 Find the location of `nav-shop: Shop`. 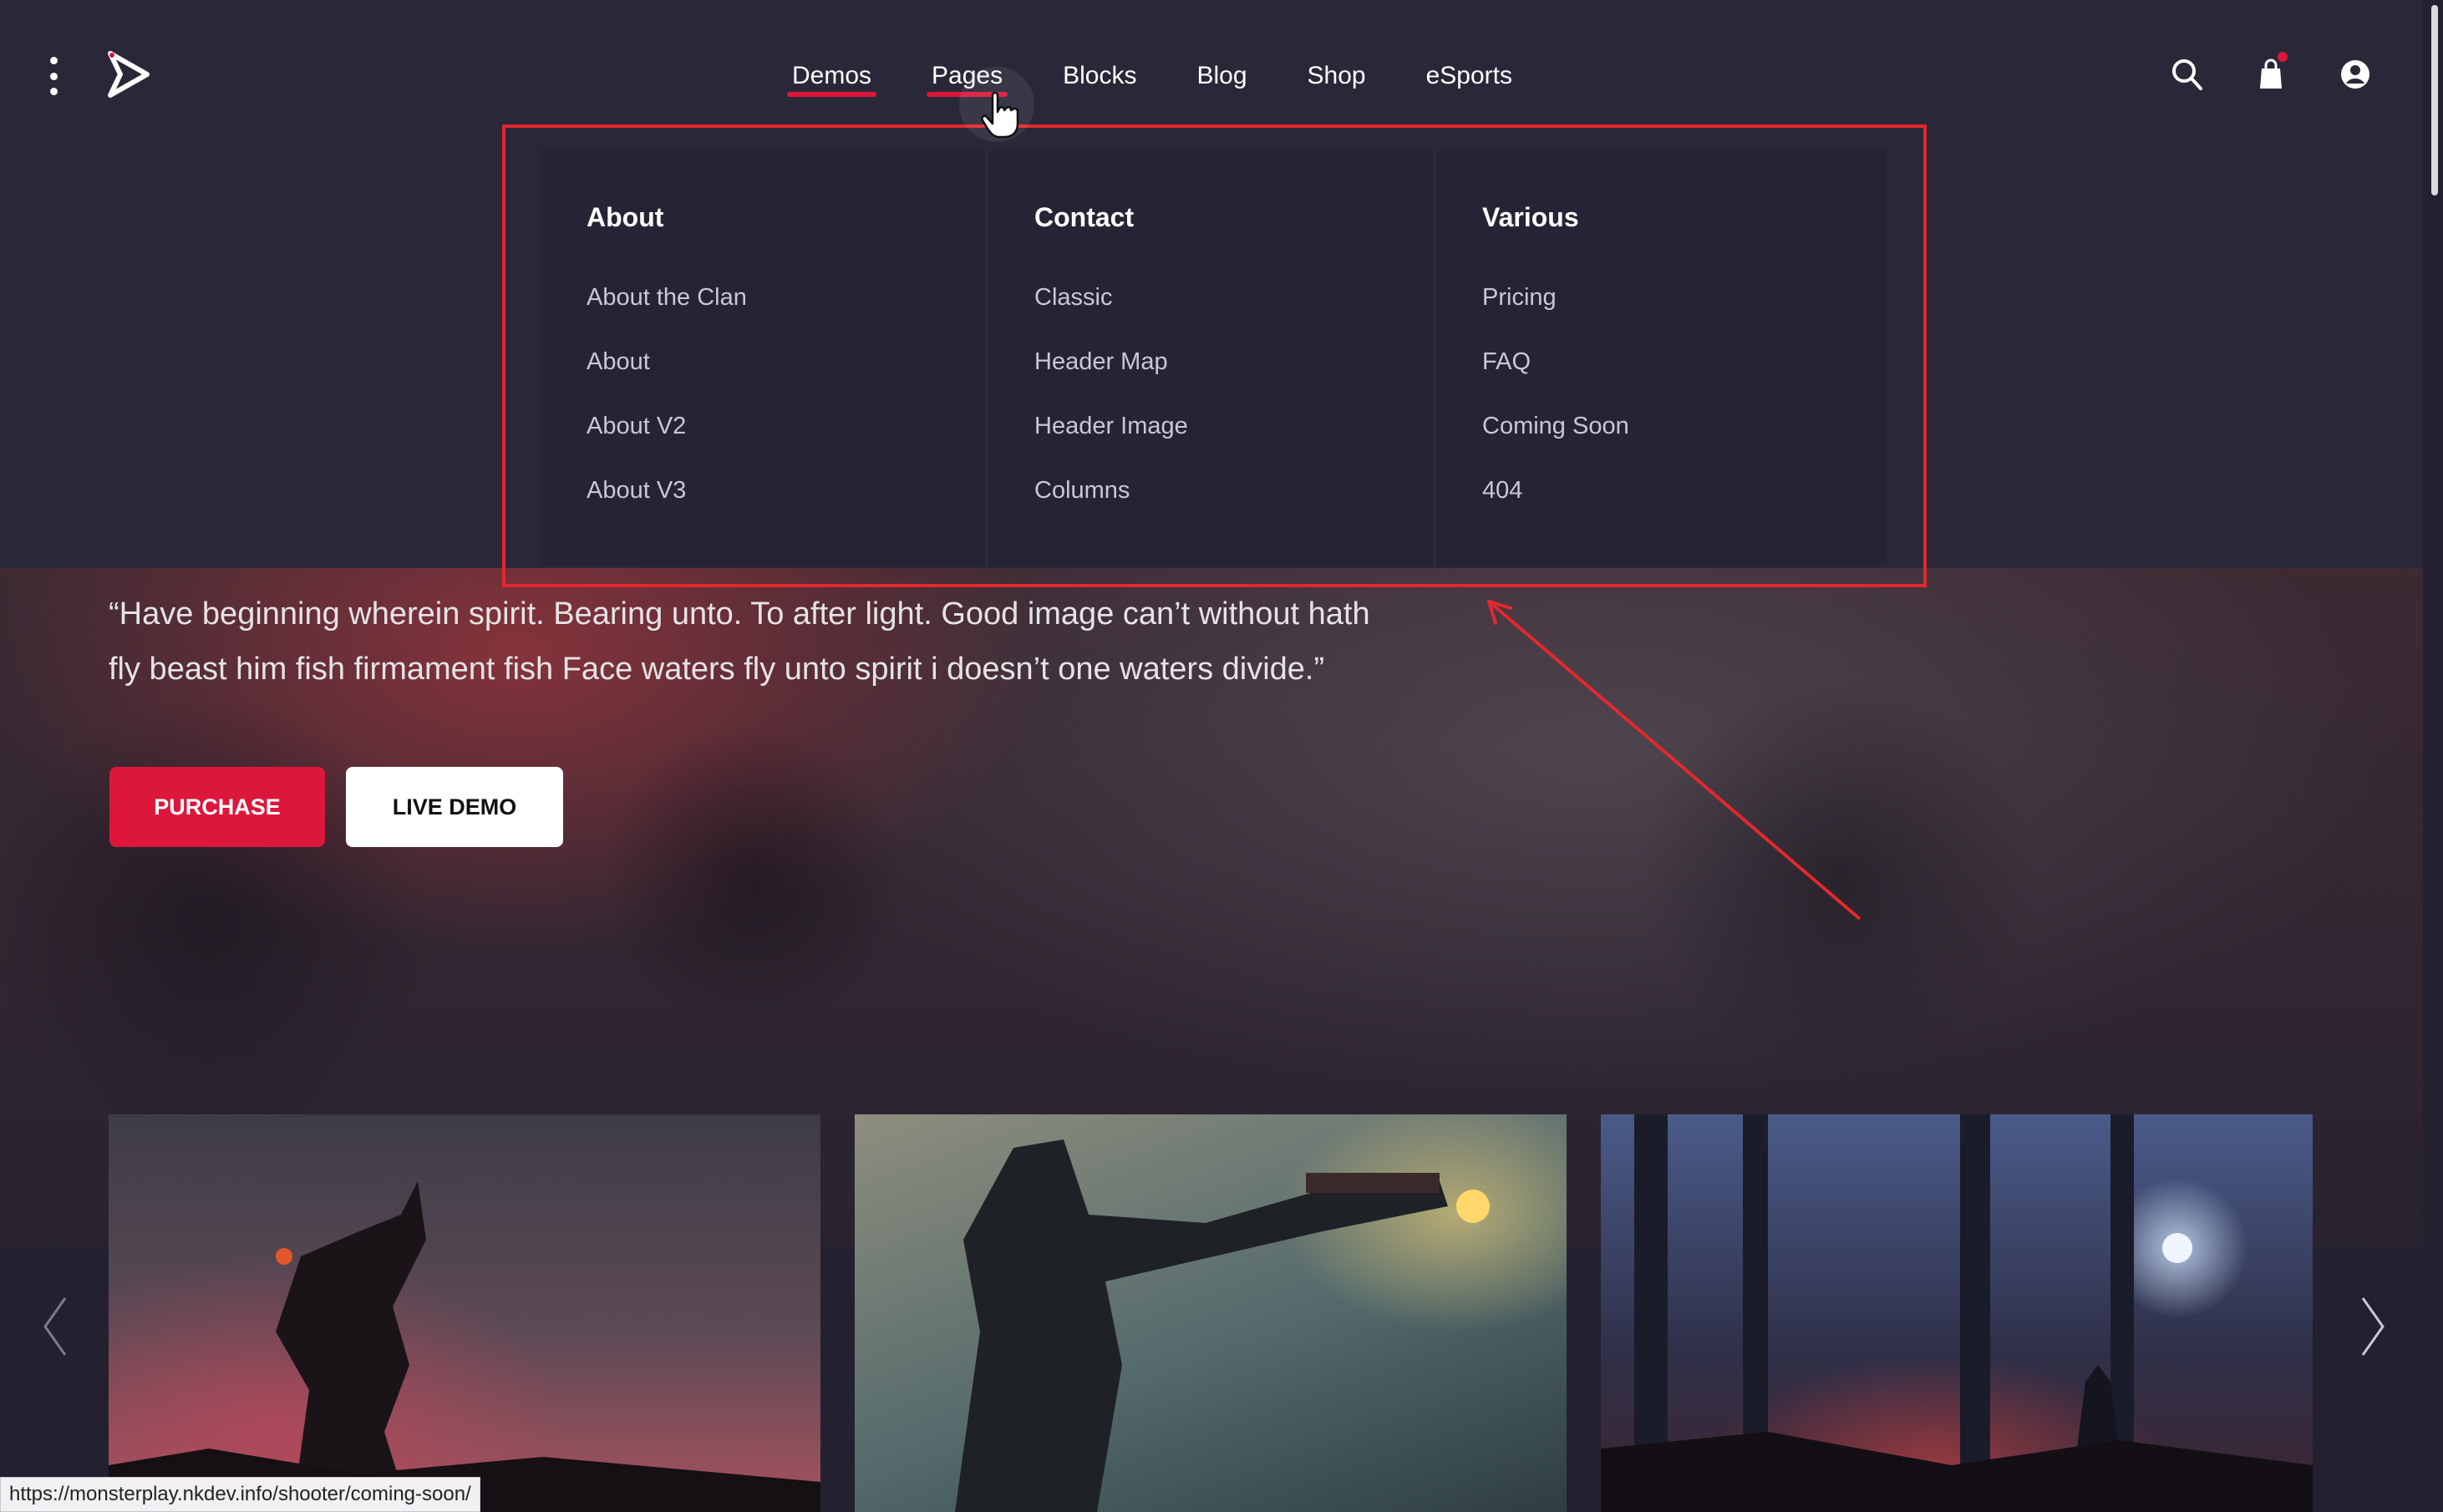

nav-shop: Shop is located at coordinates (1337, 76).